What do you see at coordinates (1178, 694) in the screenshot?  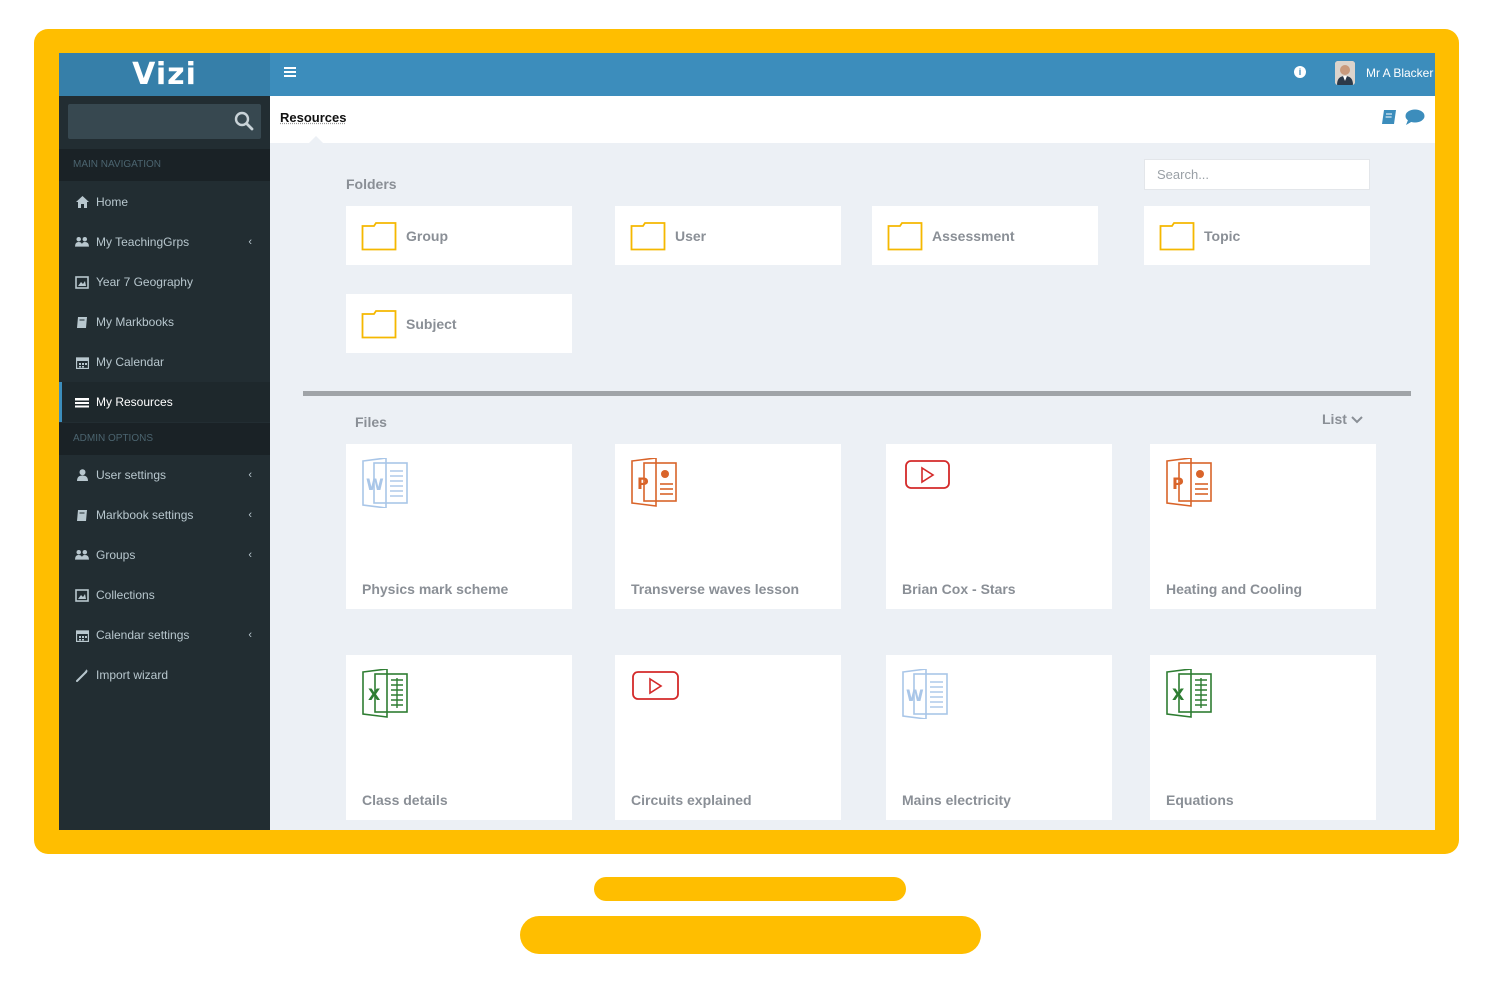 I see `svg-text: X` at bounding box center [1178, 694].